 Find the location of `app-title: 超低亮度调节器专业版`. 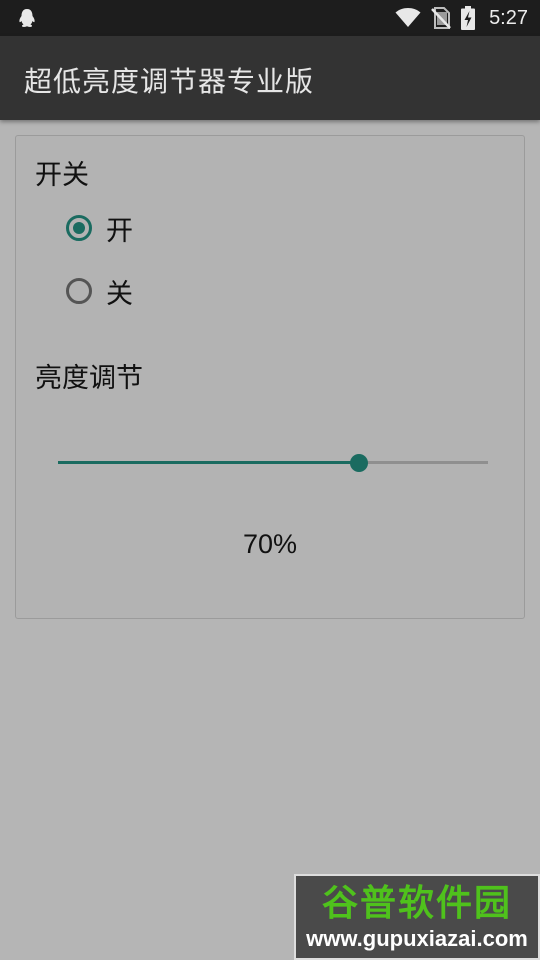

app-title: 超低亮度调节器专业版 is located at coordinates (169, 81).